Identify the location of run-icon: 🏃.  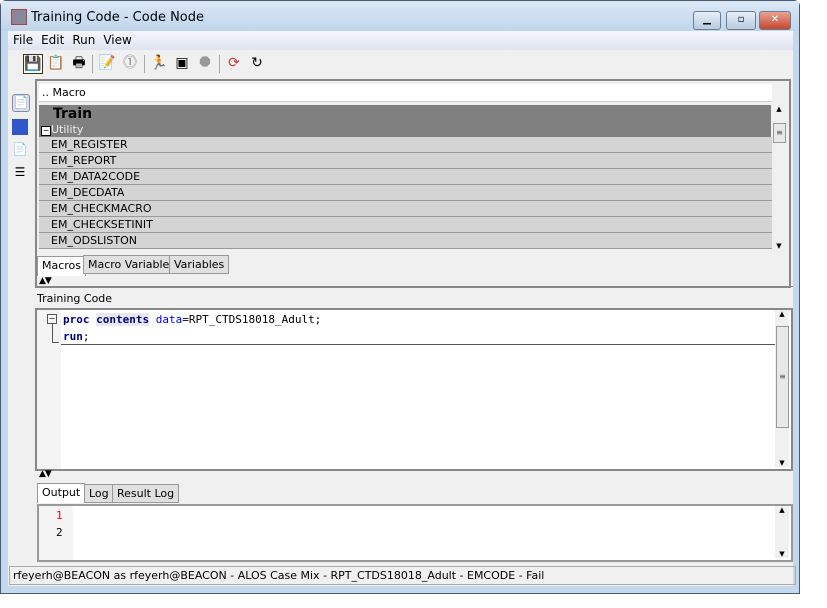
(159, 63).